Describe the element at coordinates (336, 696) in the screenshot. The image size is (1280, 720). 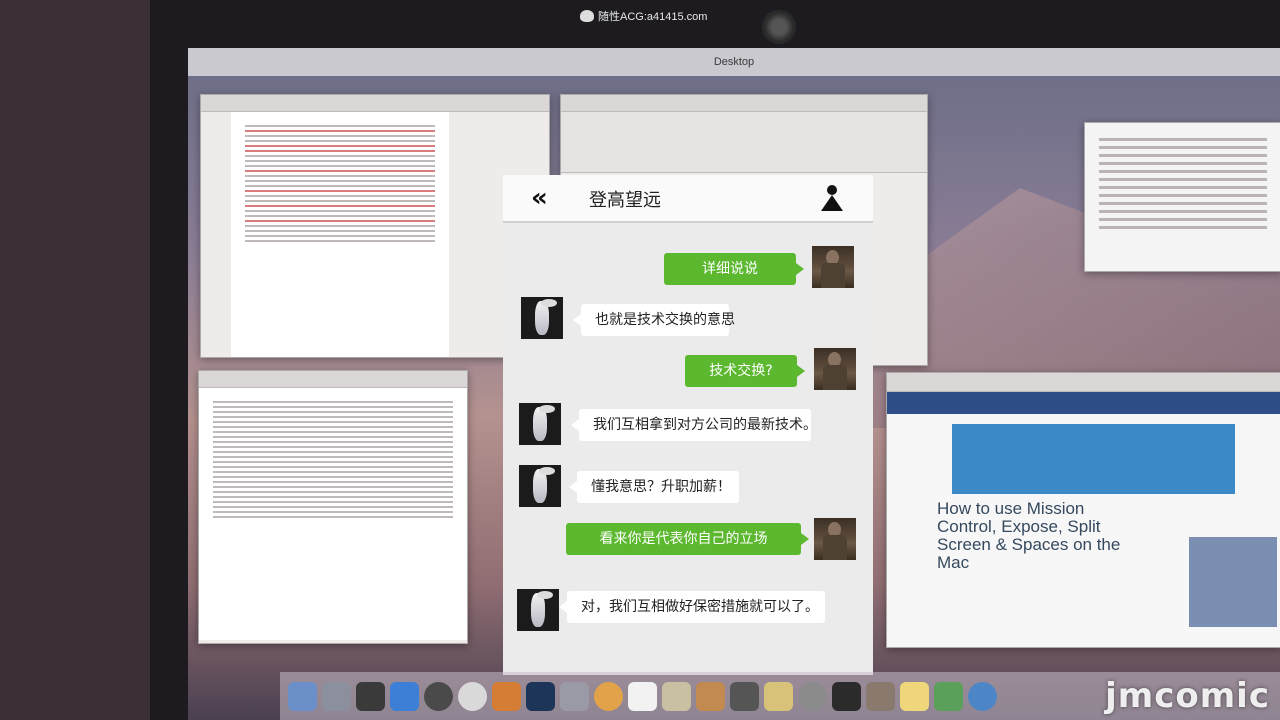
I see `launchpad-icon` at that location.